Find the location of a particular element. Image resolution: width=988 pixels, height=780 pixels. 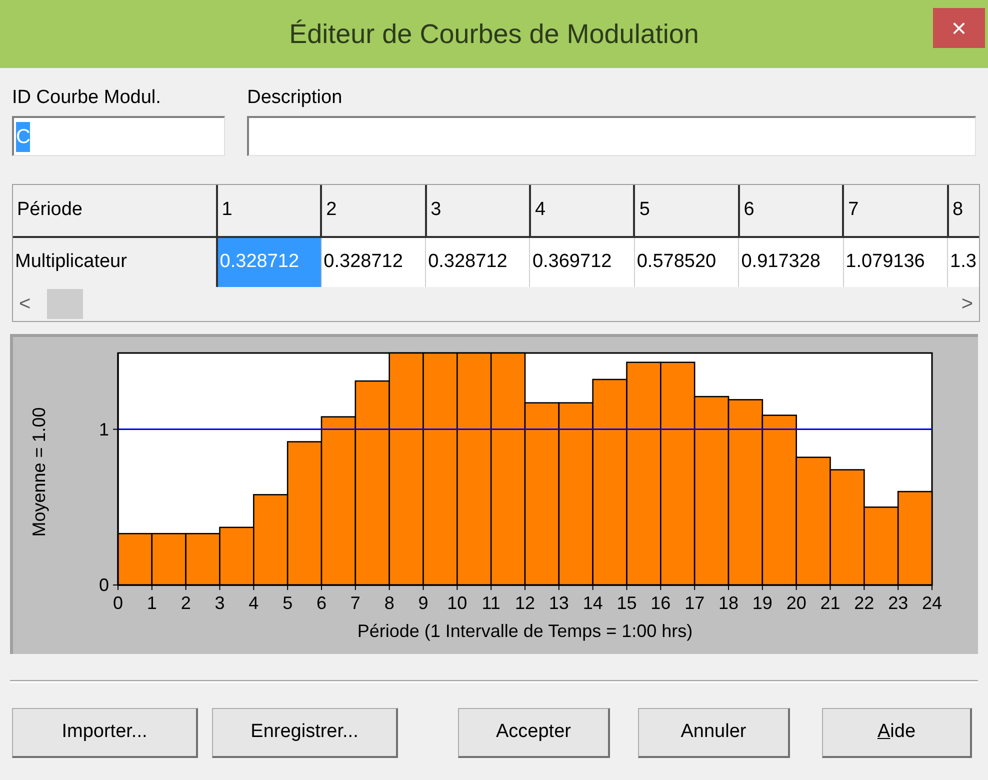

tick-label: 17 is located at coordinates (694, 603).